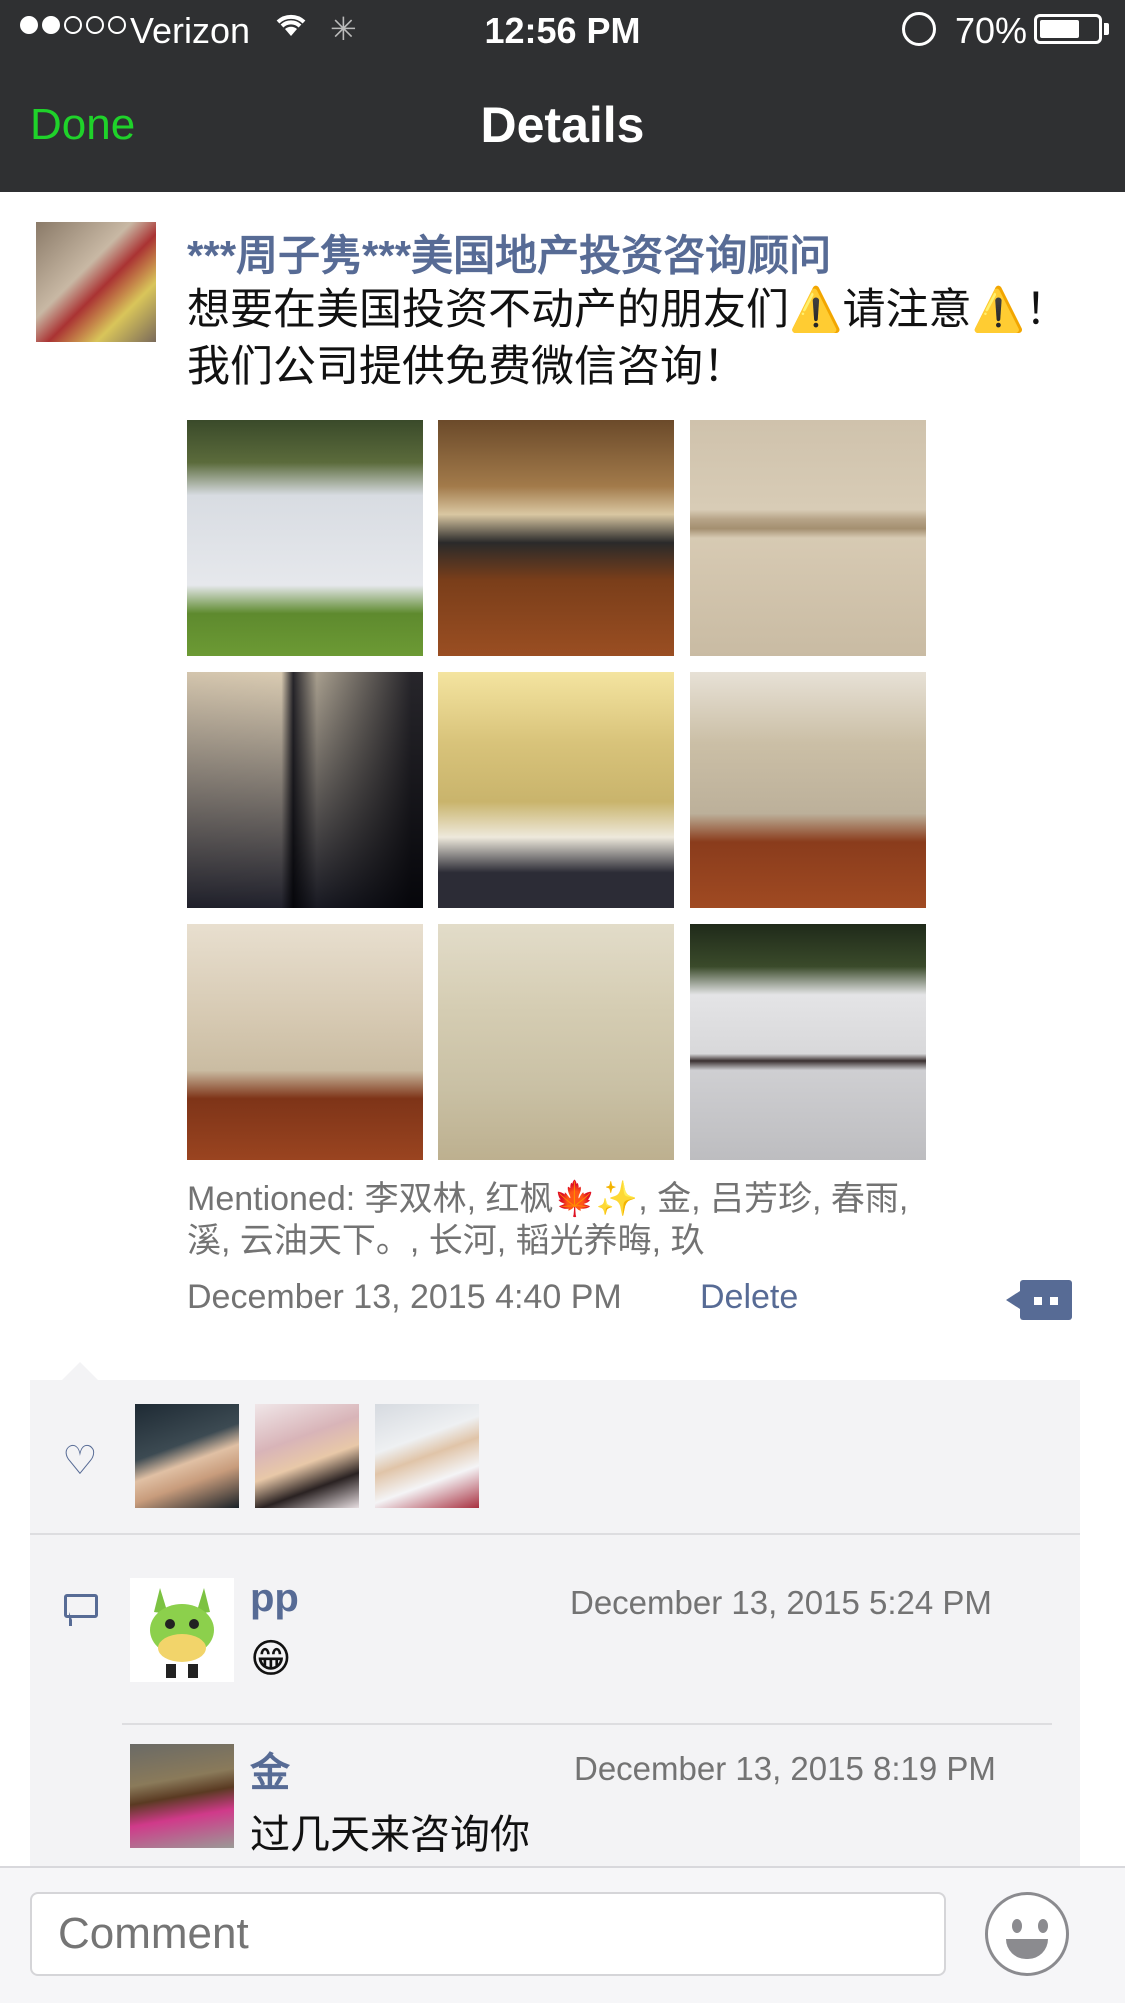  What do you see at coordinates (587, 1724) in the screenshot?
I see `comment-divider` at bounding box center [587, 1724].